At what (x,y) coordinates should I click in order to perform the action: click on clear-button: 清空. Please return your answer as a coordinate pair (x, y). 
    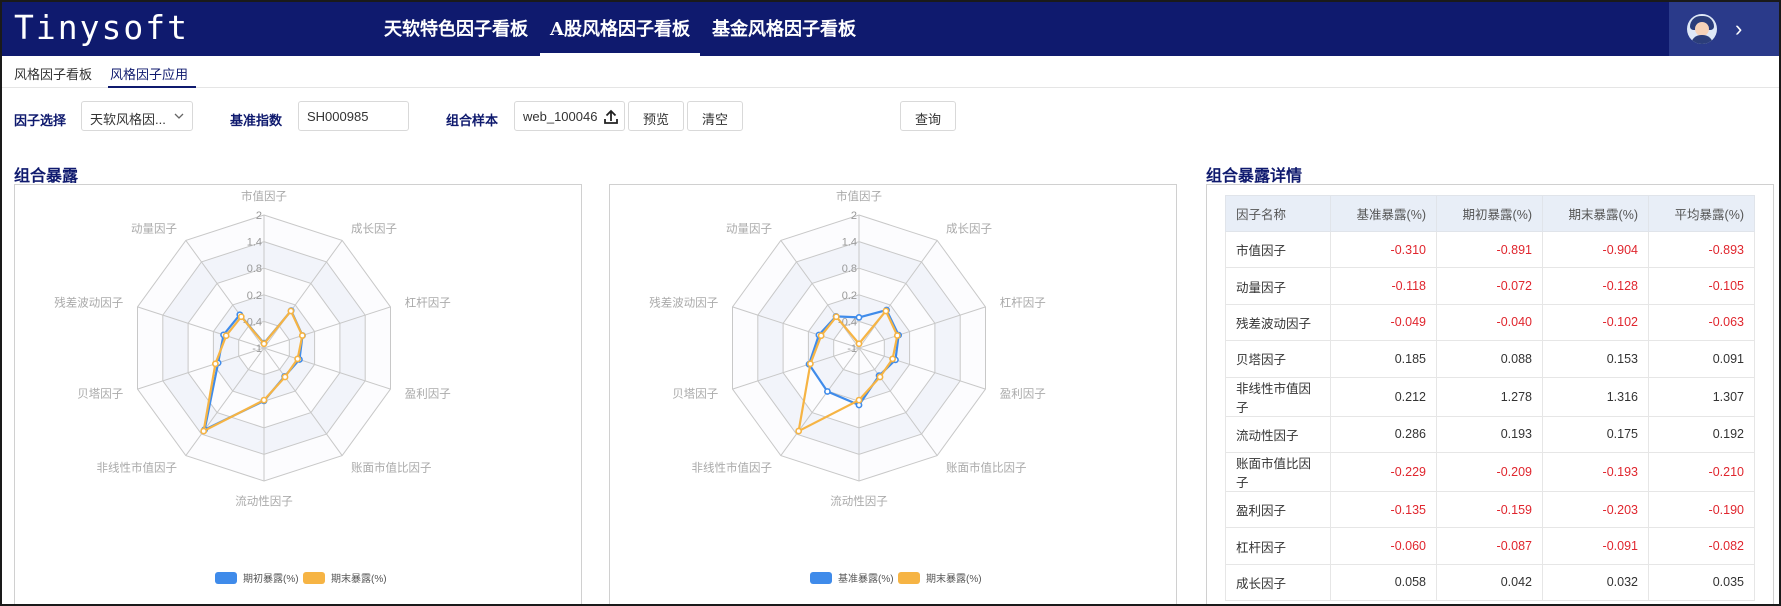
    Looking at the image, I should click on (715, 116).